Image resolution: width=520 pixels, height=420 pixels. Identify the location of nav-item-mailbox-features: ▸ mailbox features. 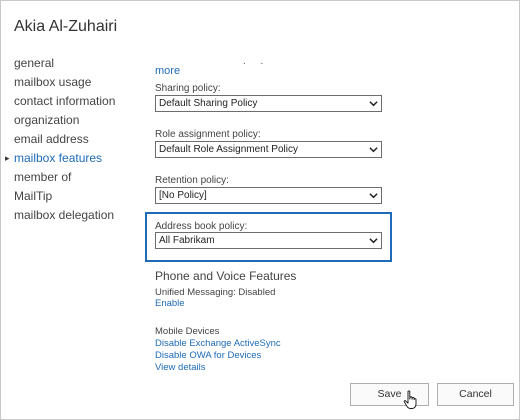
(60, 158).